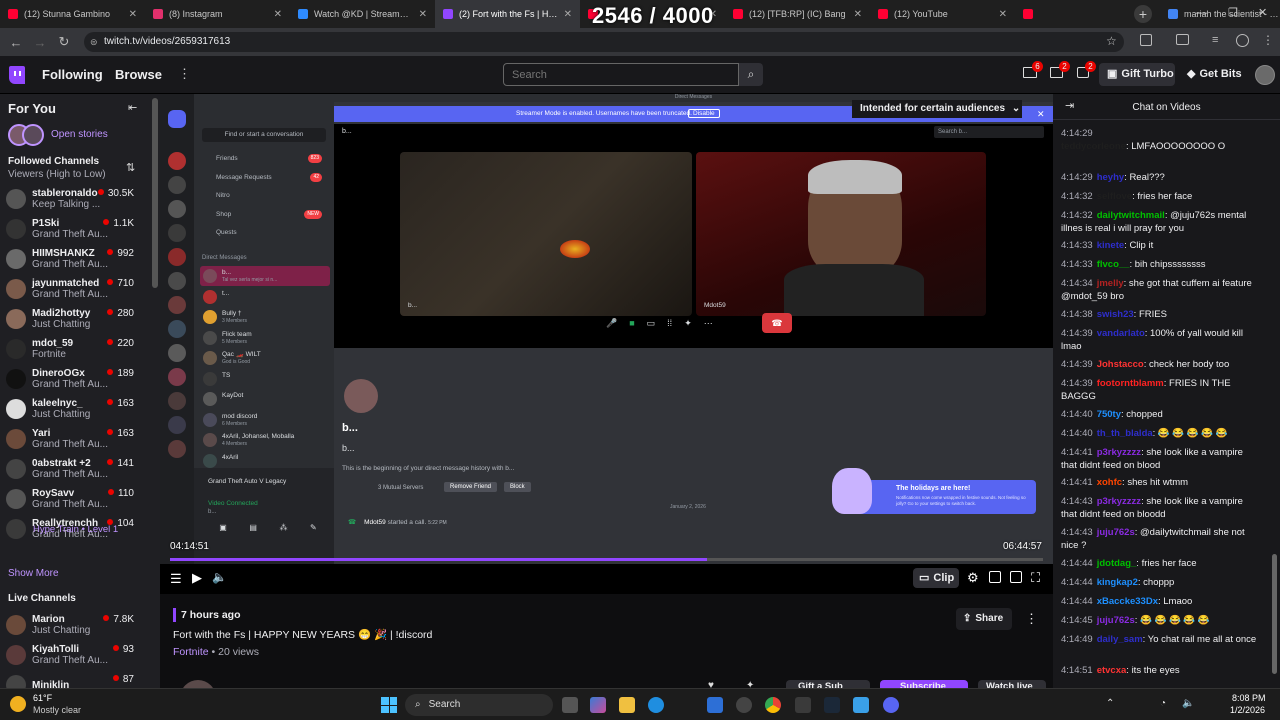 The image size is (1280, 720). What do you see at coordinates (832, 705) in the screenshot?
I see `steam-icon` at bounding box center [832, 705].